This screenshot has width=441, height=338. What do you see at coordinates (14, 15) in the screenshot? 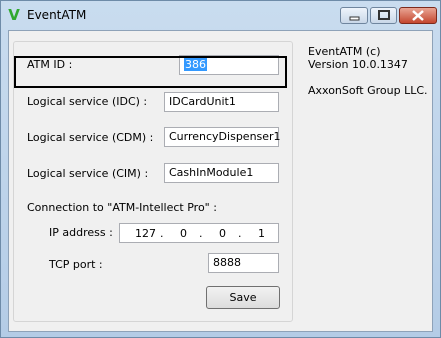
I see `v-logo-icon: V` at bounding box center [14, 15].